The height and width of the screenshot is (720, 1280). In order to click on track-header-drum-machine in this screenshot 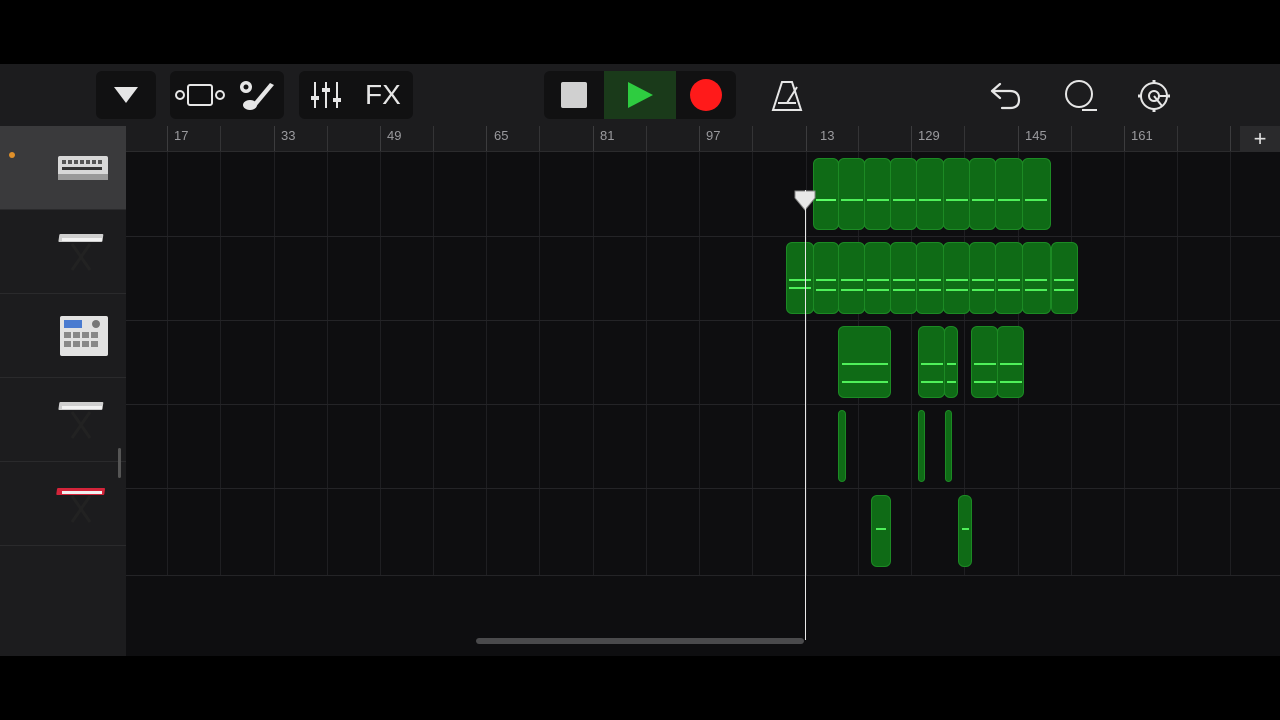, I will do `click(63, 168)`.